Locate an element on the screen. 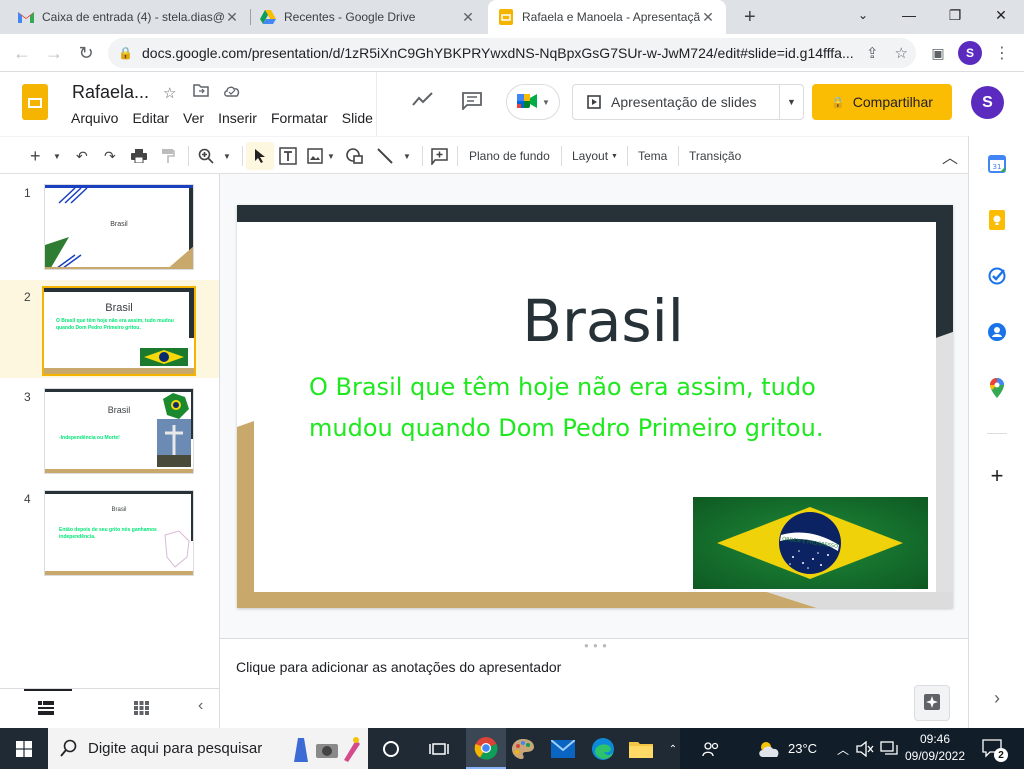 This screenshot has height=769, width=1024. background-button: Plano de fundo is located at coordinates (509, 156).